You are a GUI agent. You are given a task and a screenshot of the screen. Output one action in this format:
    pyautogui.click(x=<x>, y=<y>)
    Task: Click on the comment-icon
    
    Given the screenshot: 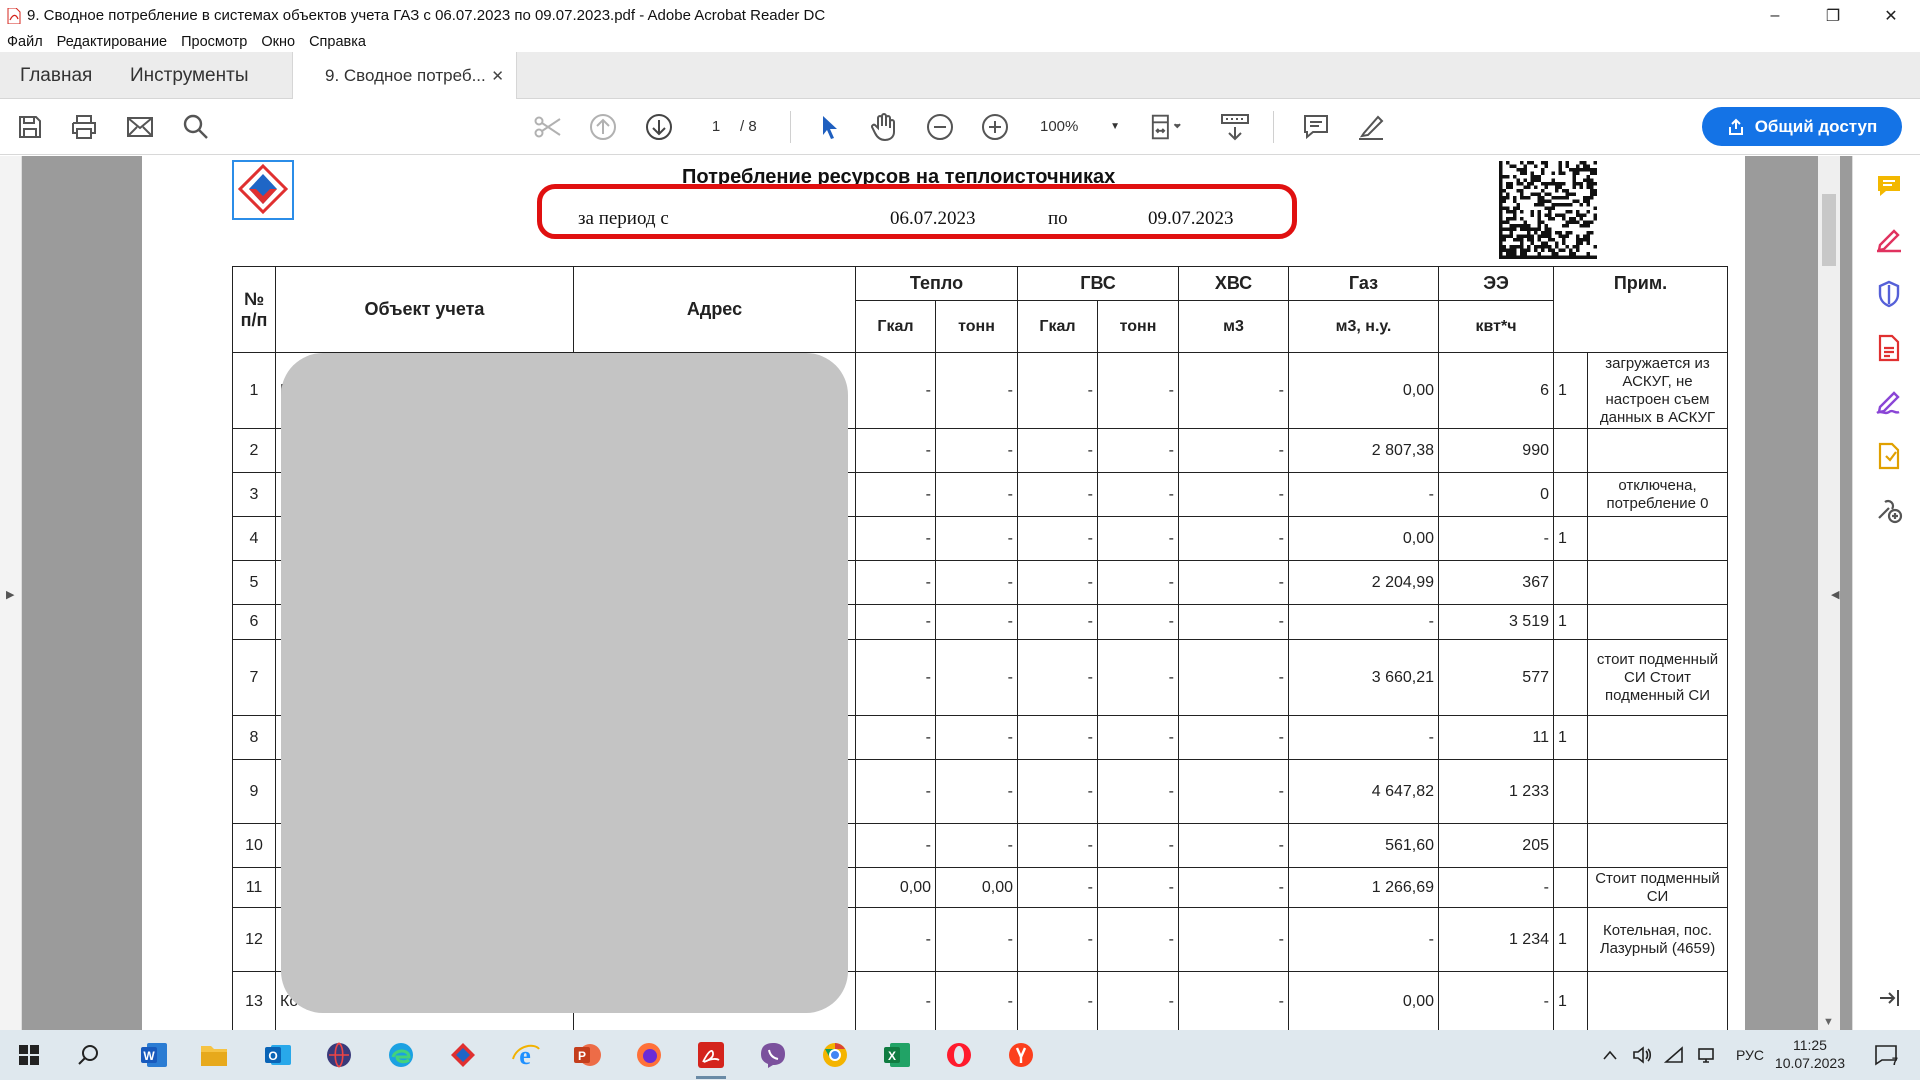 What is the action you would take?
    pyautogui.click(x=1316, y=127)
    